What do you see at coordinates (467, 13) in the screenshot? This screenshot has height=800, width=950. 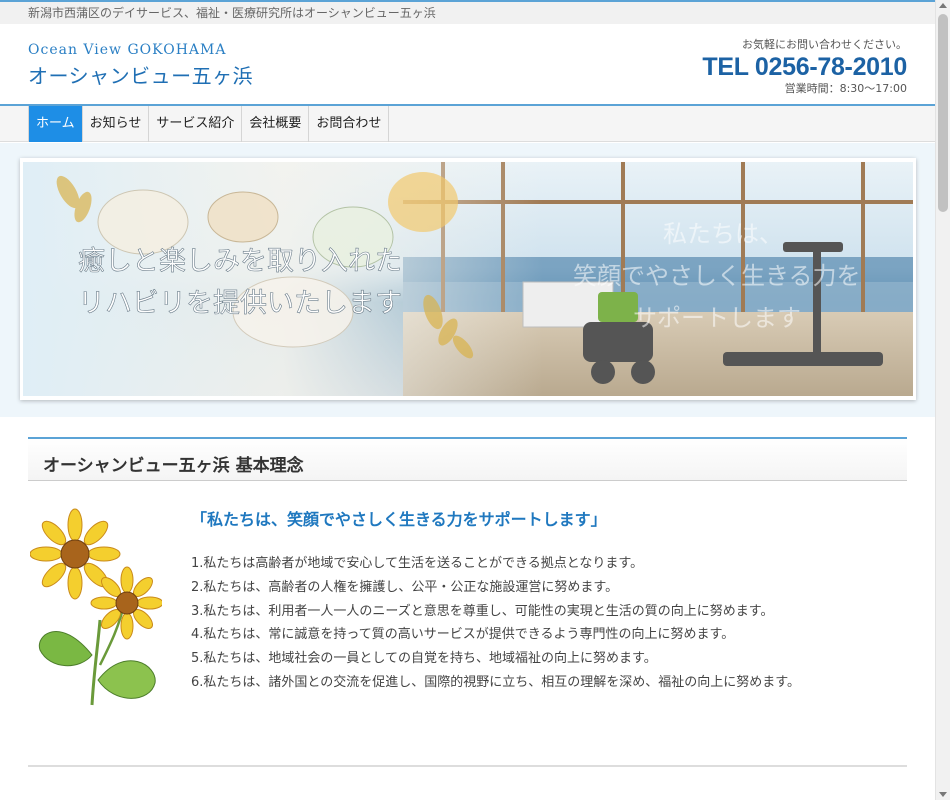 I see `tagline-bar: 新潟市西蒲区のデイサービス、福祉・医療研究所はオーシャンビュー五ヶ浜` at bounding box center [467, 13].